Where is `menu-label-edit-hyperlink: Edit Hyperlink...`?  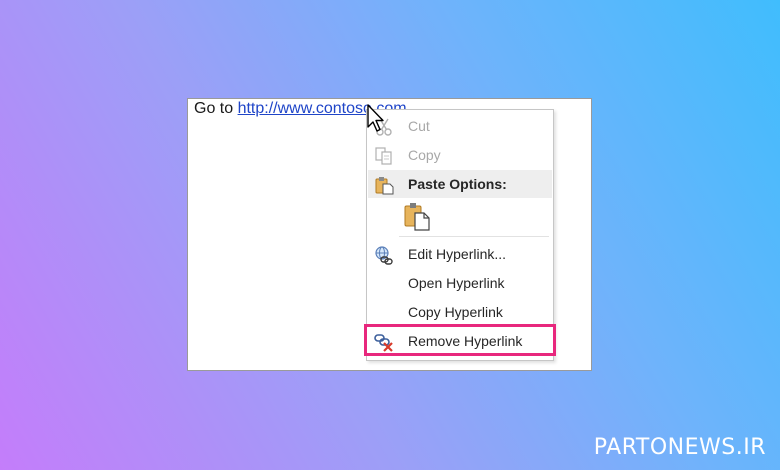 menu-label-edit-hyperlink: Edit Hyperlink... is located at coordinates (457, 254).